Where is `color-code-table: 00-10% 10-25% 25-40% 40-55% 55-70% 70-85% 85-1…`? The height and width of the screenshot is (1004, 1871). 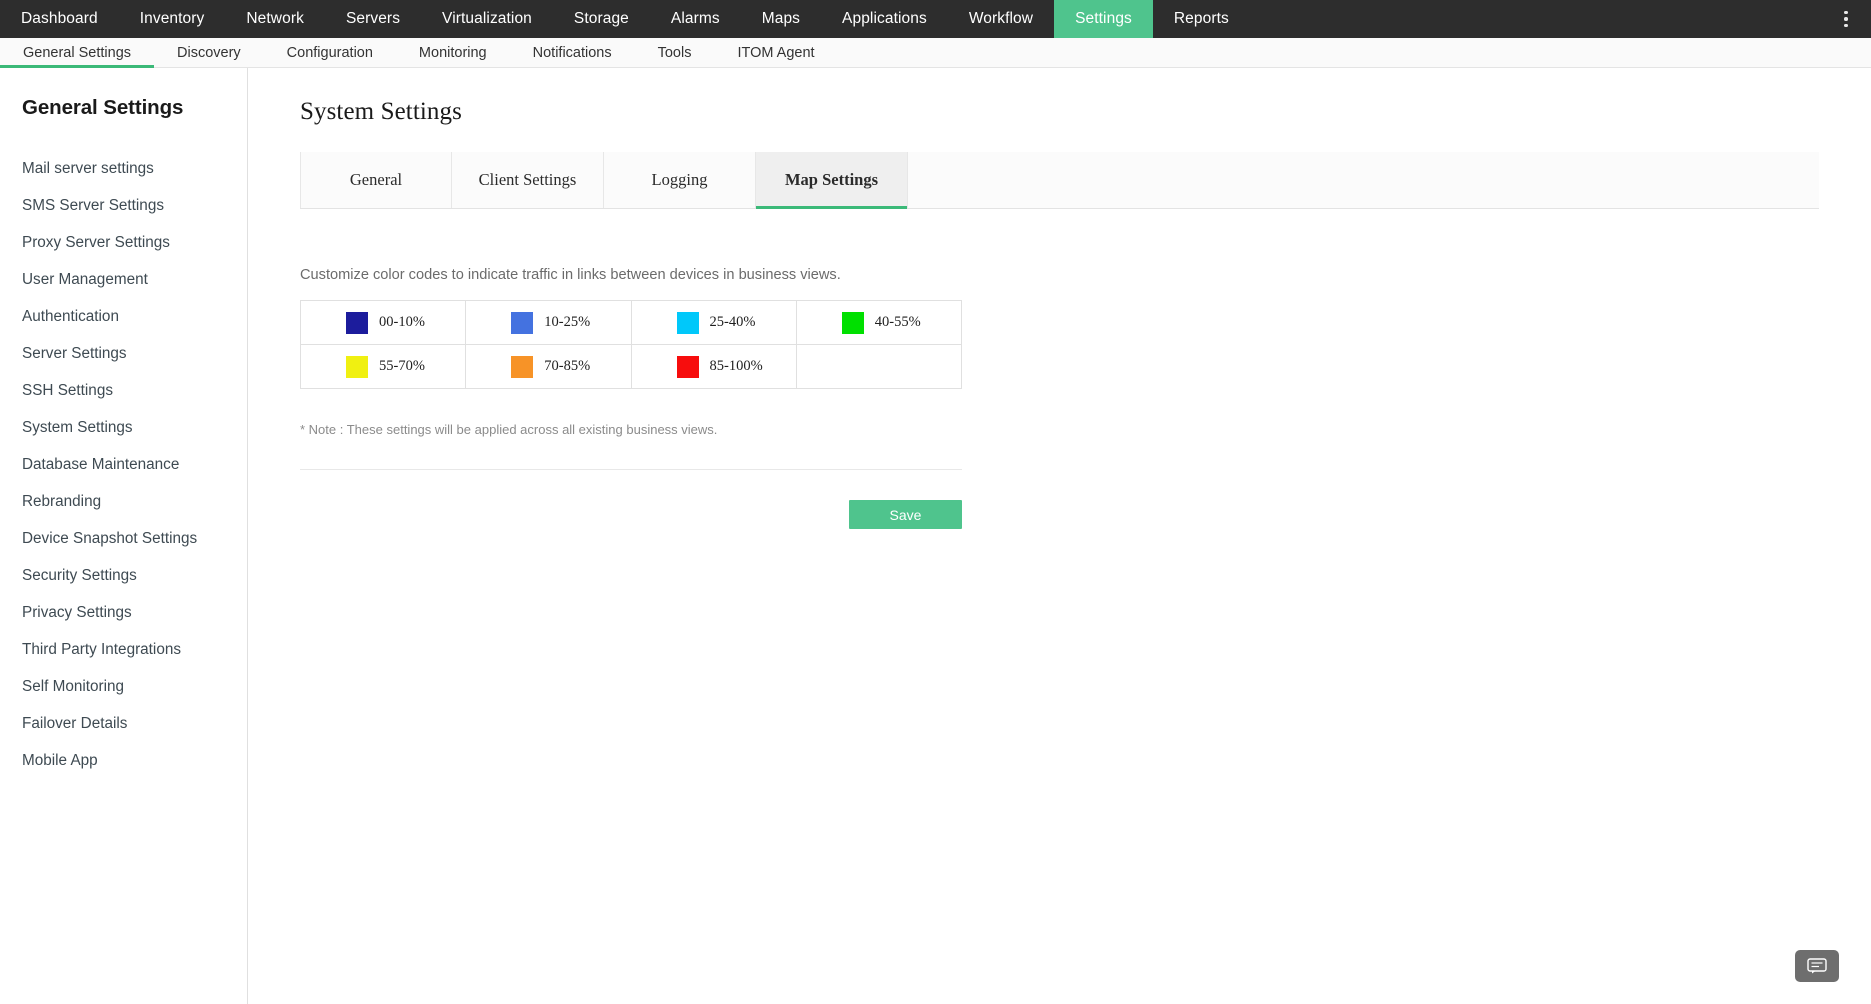 color-code-table: 00-10% 10-25% 25-40% 40-55% 55-70% 70-85% 85-1… is located at coordinates (631, 344).